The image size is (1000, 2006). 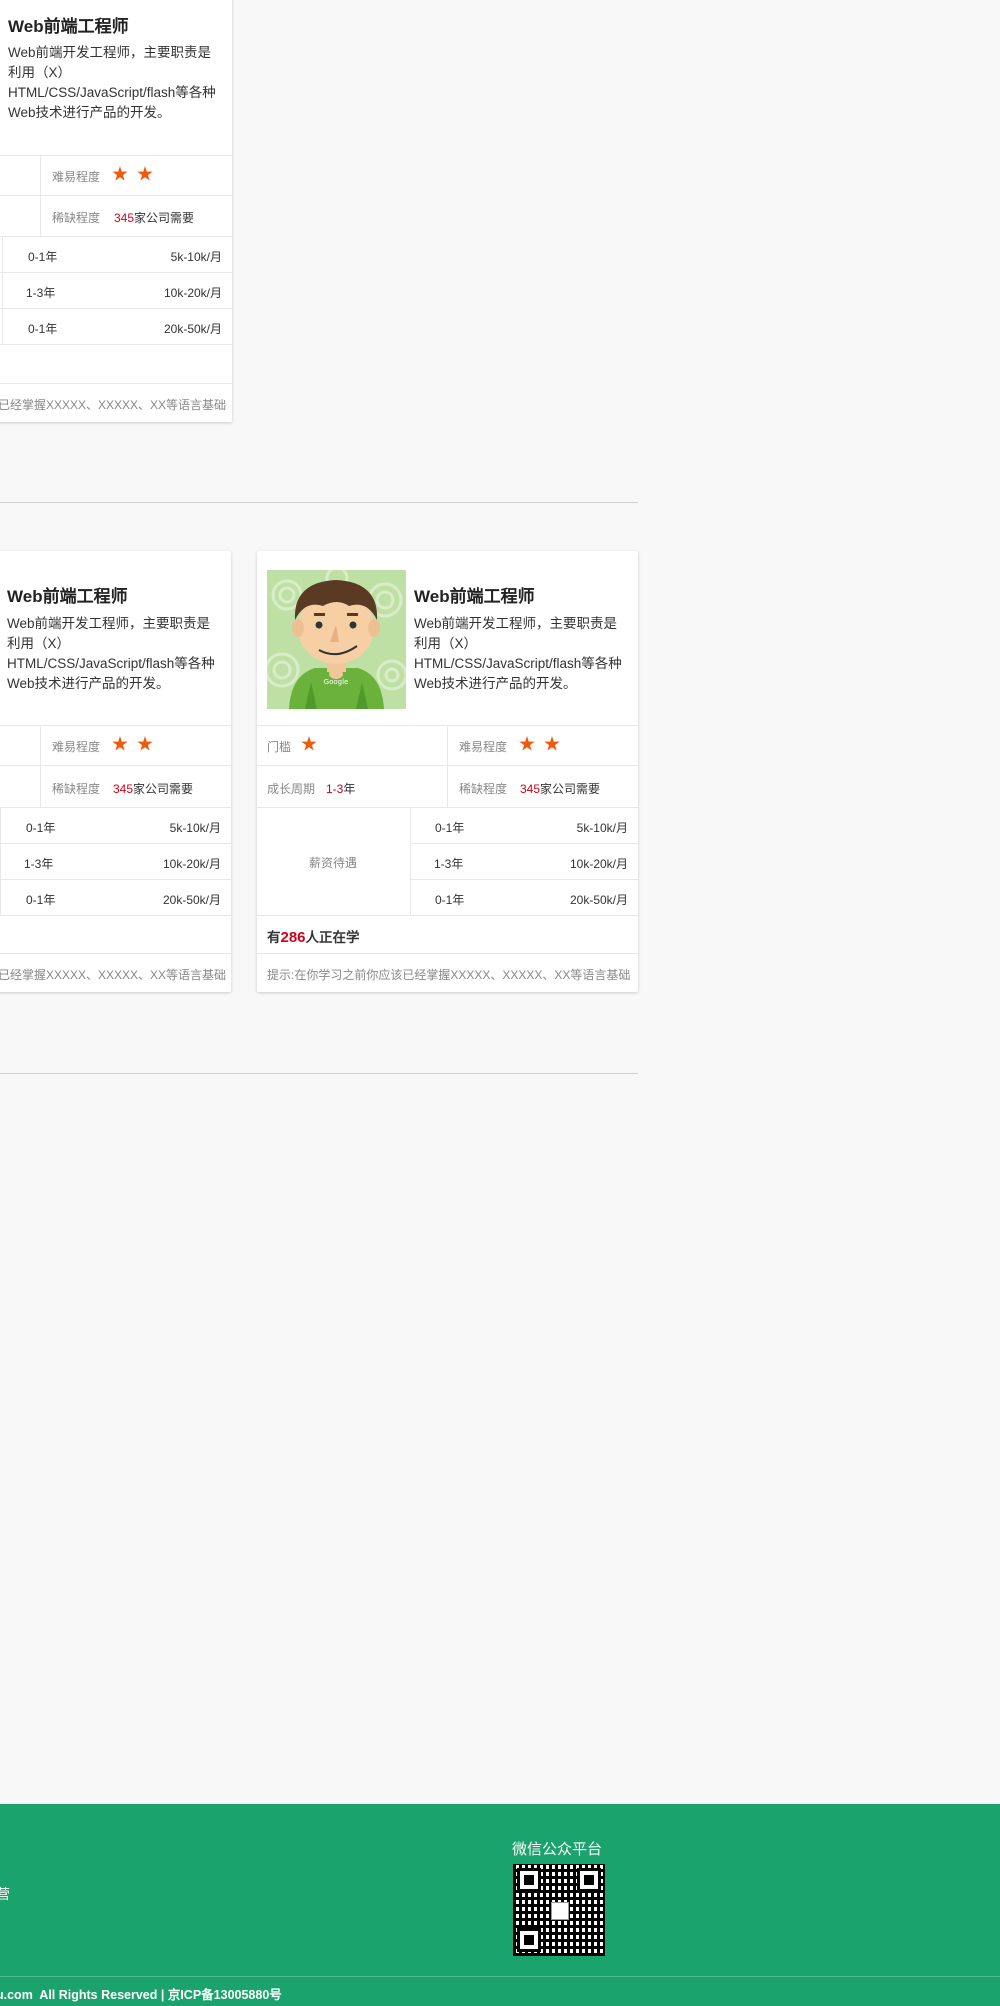 What do you see at coordinates (335, 789) in the screenshot?
I see `growth-cycle-value: 1-3` at bounding box center [335, 789].